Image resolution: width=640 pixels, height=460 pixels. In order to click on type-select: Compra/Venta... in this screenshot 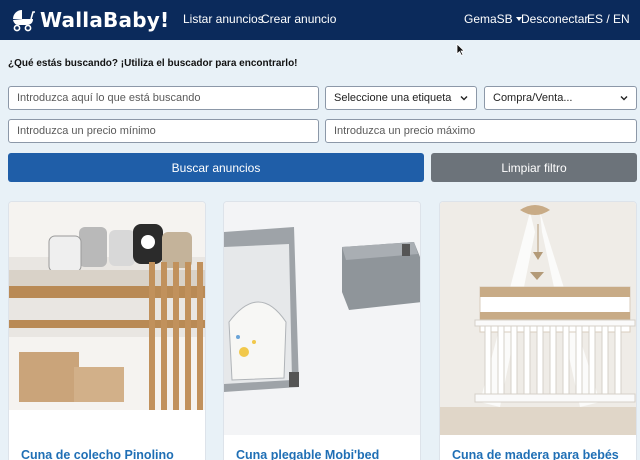, I will do `click(560, 98)`.